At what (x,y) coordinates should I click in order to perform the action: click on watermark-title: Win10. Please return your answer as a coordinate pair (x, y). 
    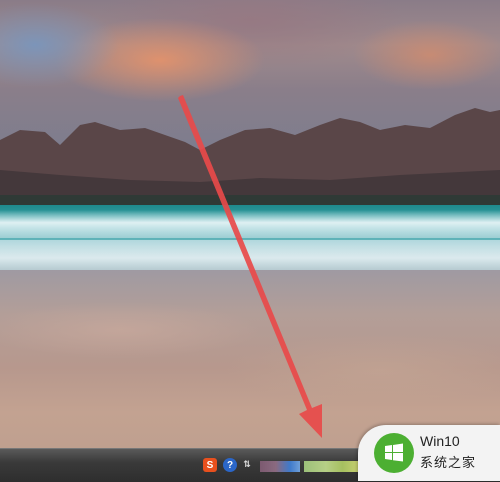
    Looking at the image, I should click on (440, 441).